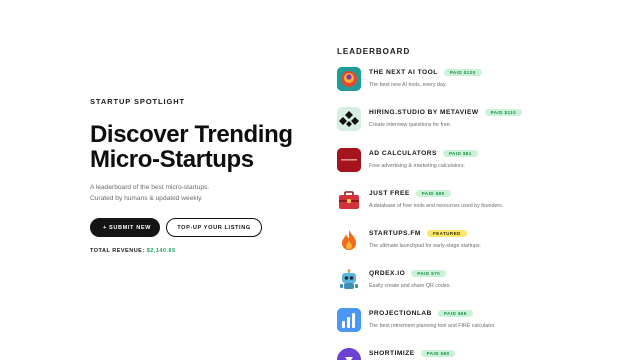 This screenshot has height=360, width=640. Describe the element at coordinates (410, 286) in the screenshot. I see `entry-description: Easily create and share QR codes.` at that location.